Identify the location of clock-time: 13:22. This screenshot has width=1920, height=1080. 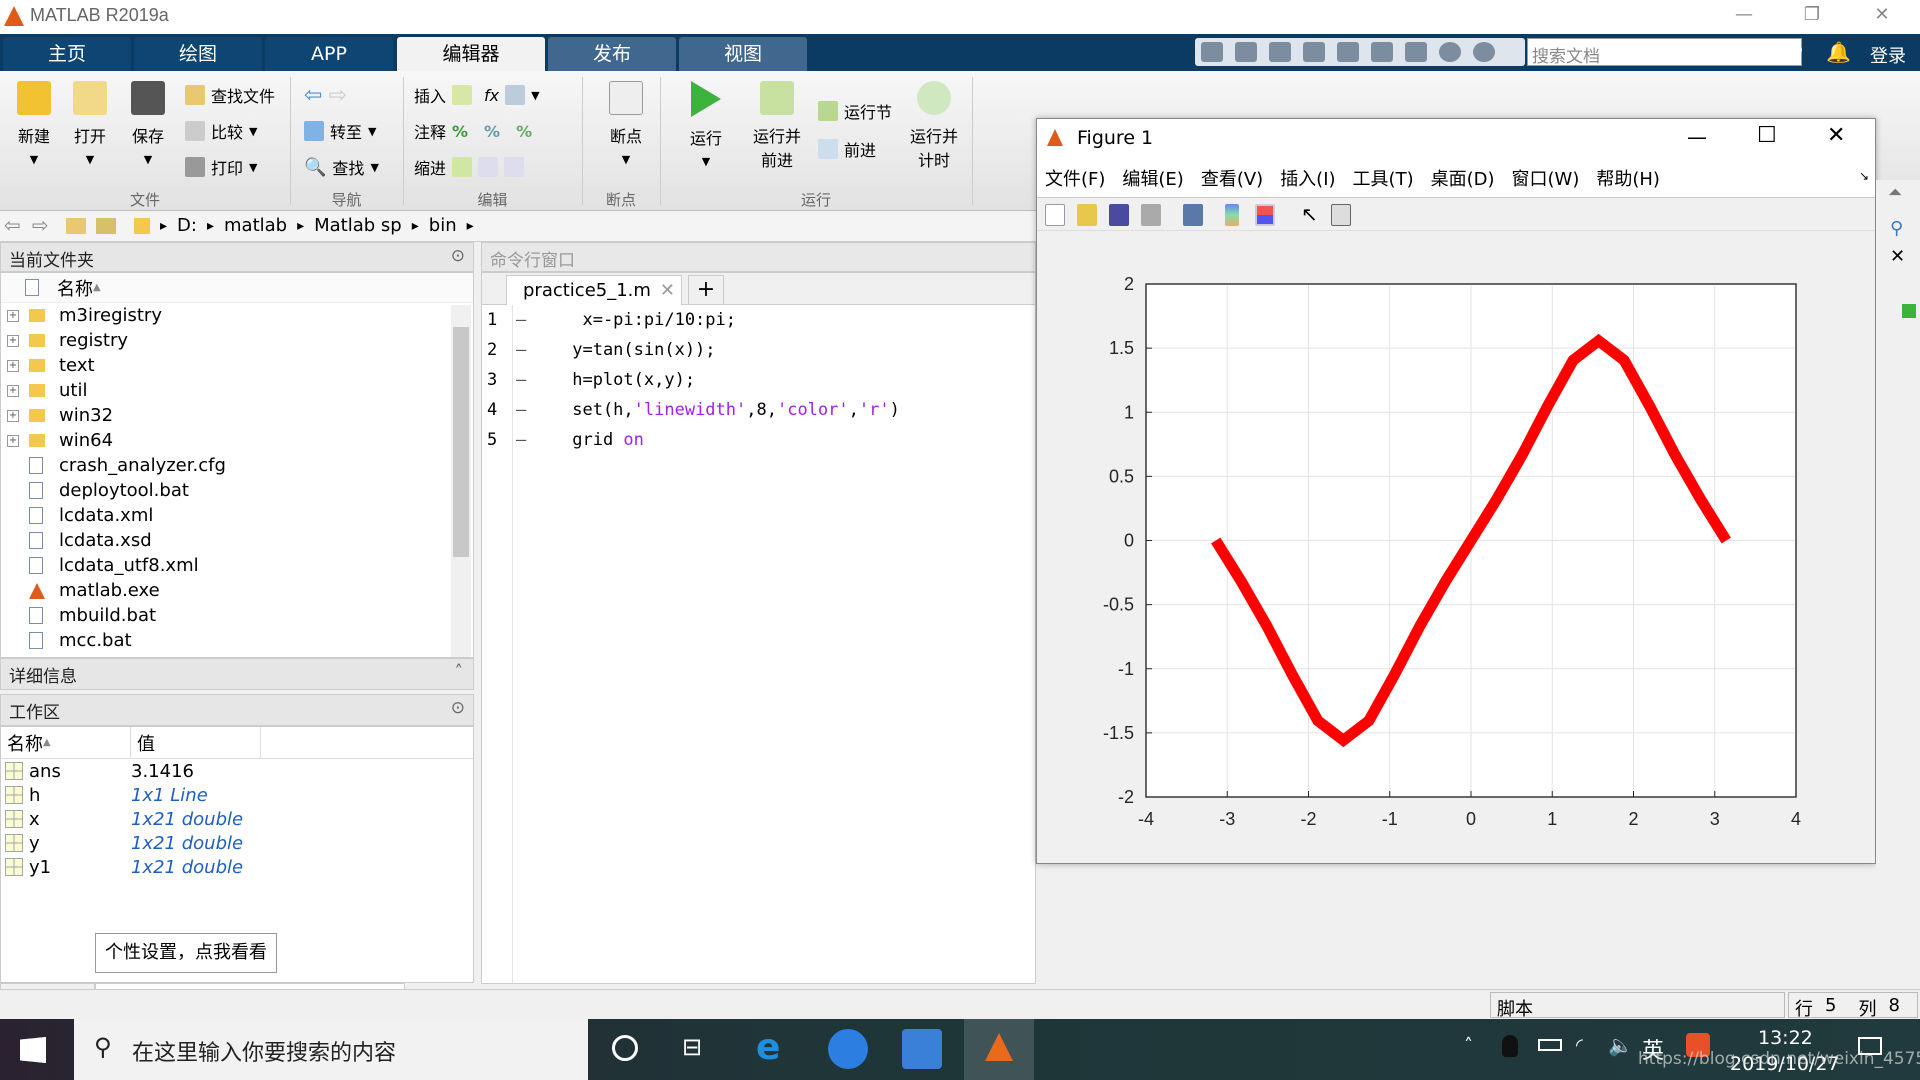
(1785, 1038).